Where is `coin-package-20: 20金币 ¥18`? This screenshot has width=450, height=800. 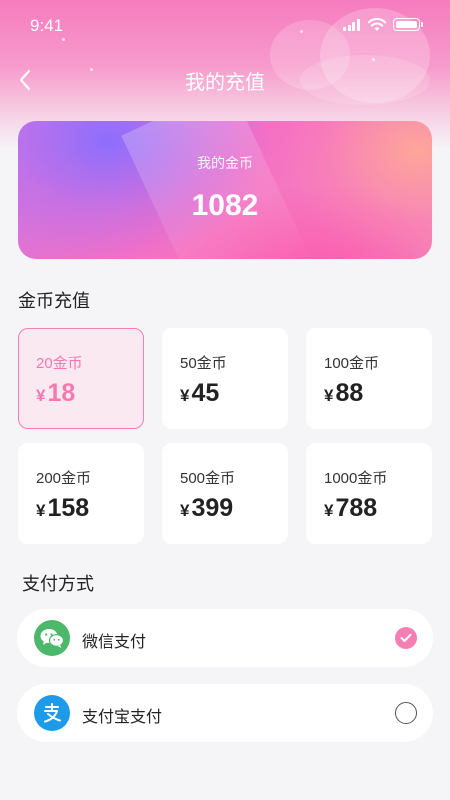 coin-package-20: 20金币 ¥18 is located at coordinates (81, 378).